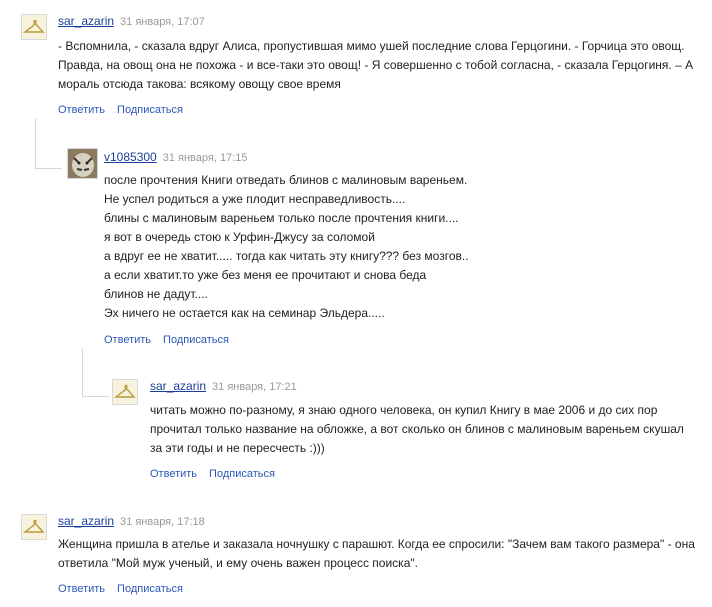 This screenshot has width=712, height=607. Describe the element at coordinates (205, 158) in the screenshot. I see `comment-date: 31 января, 17:15` at that location.